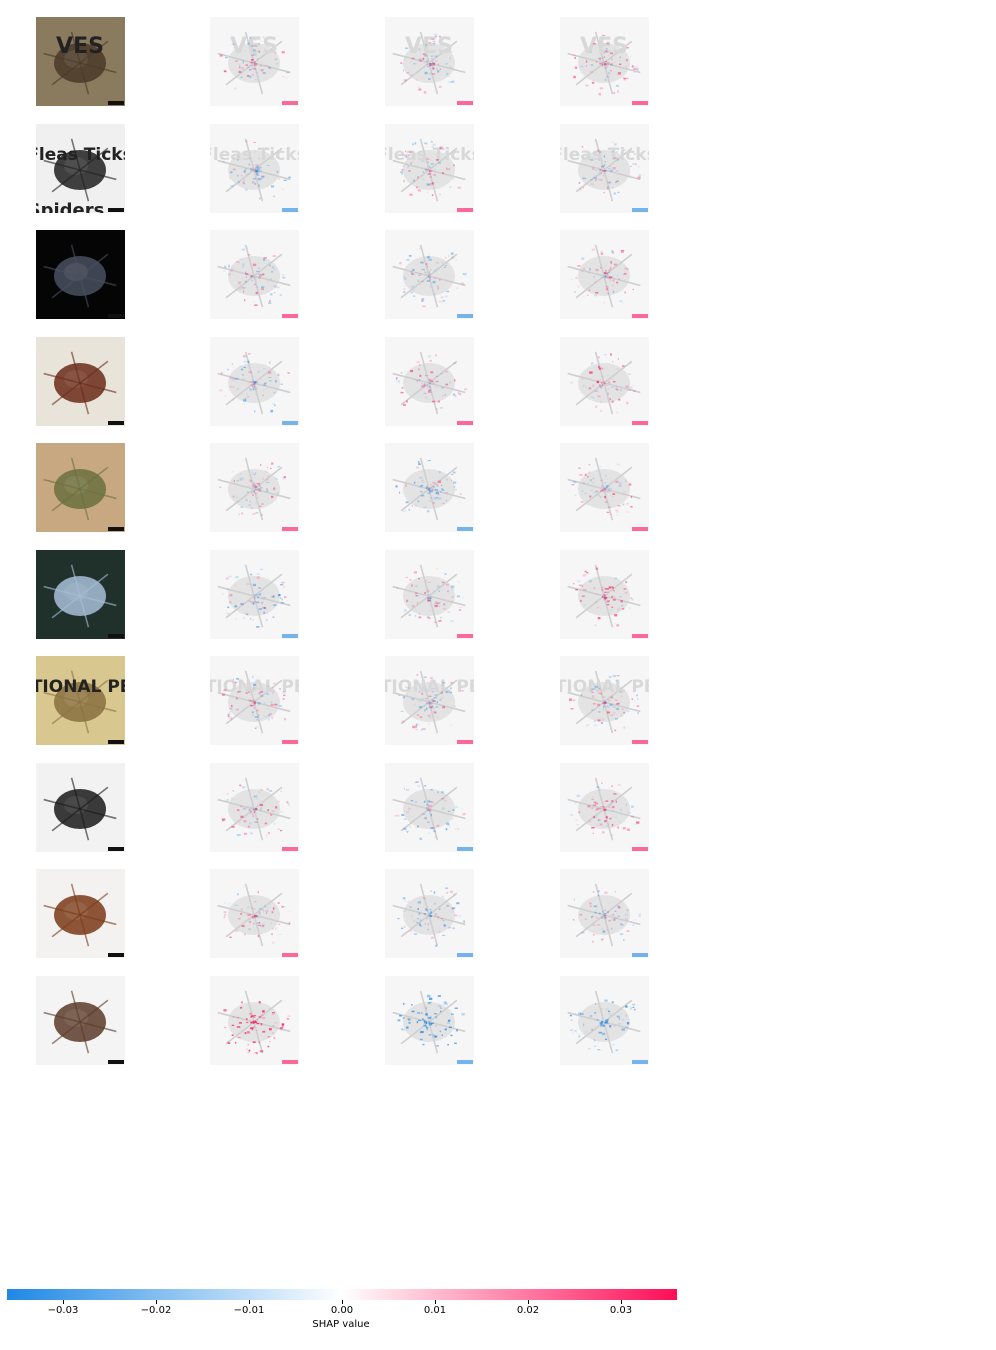  I want to click on input-image: VES, so click(80, 61).